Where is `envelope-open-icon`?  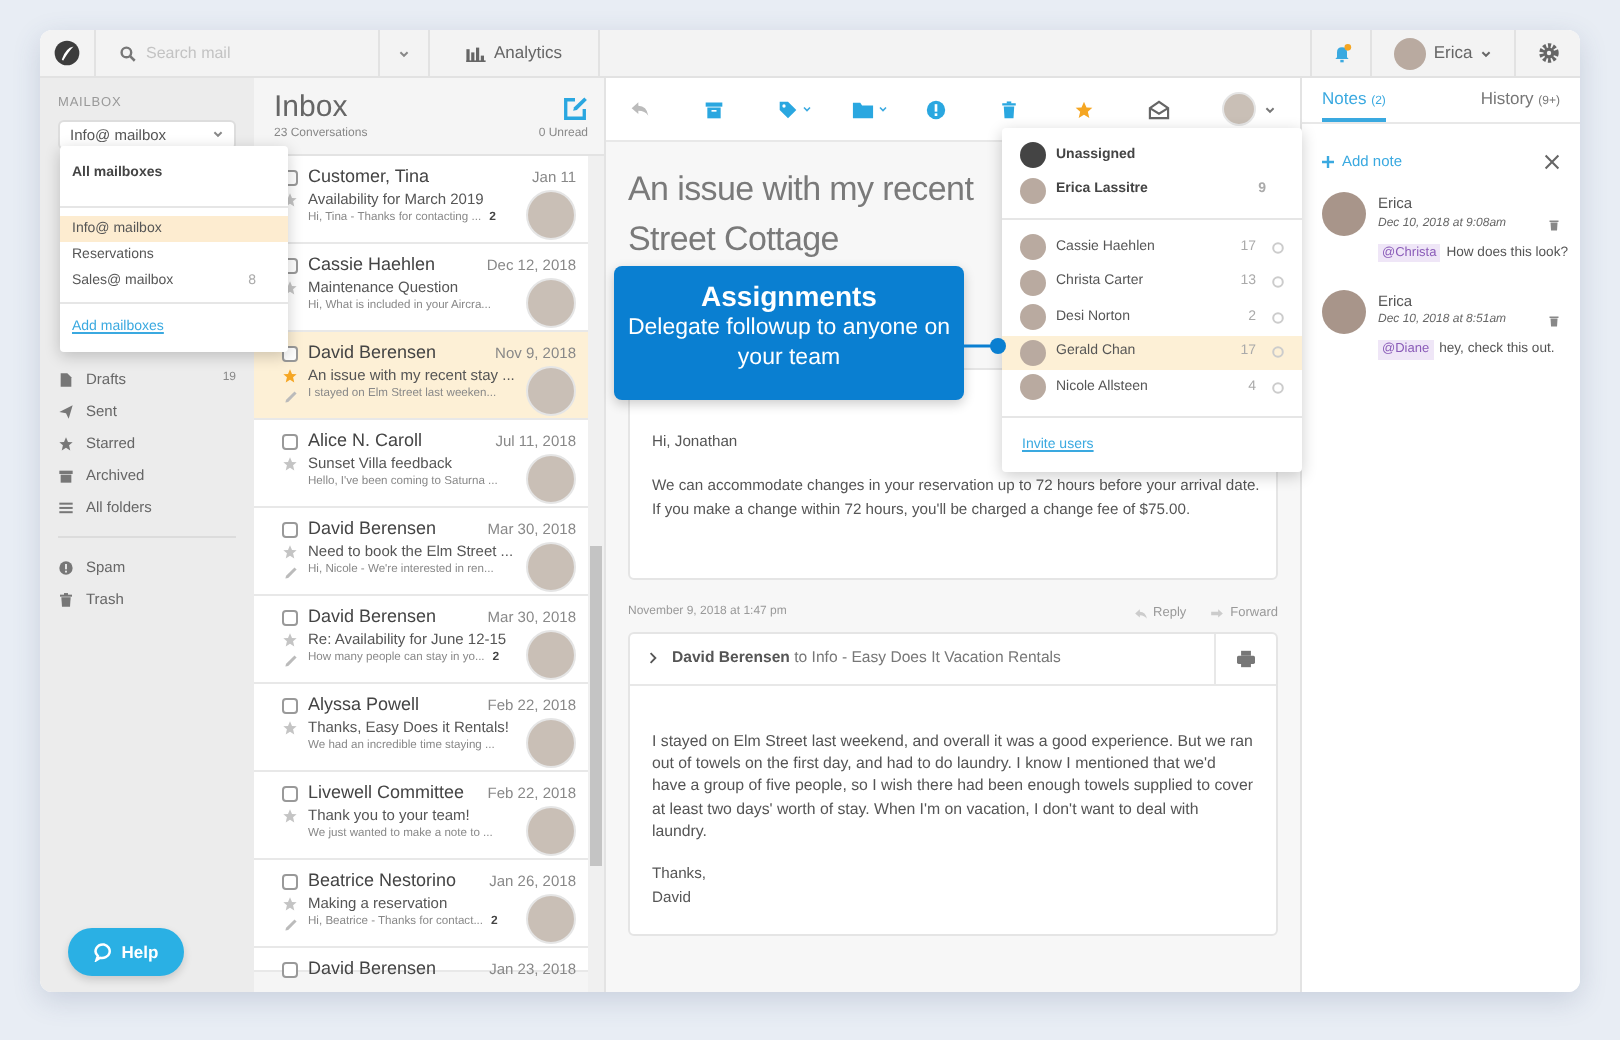
envelope-open-icon is located at coordinates (1159, 109).